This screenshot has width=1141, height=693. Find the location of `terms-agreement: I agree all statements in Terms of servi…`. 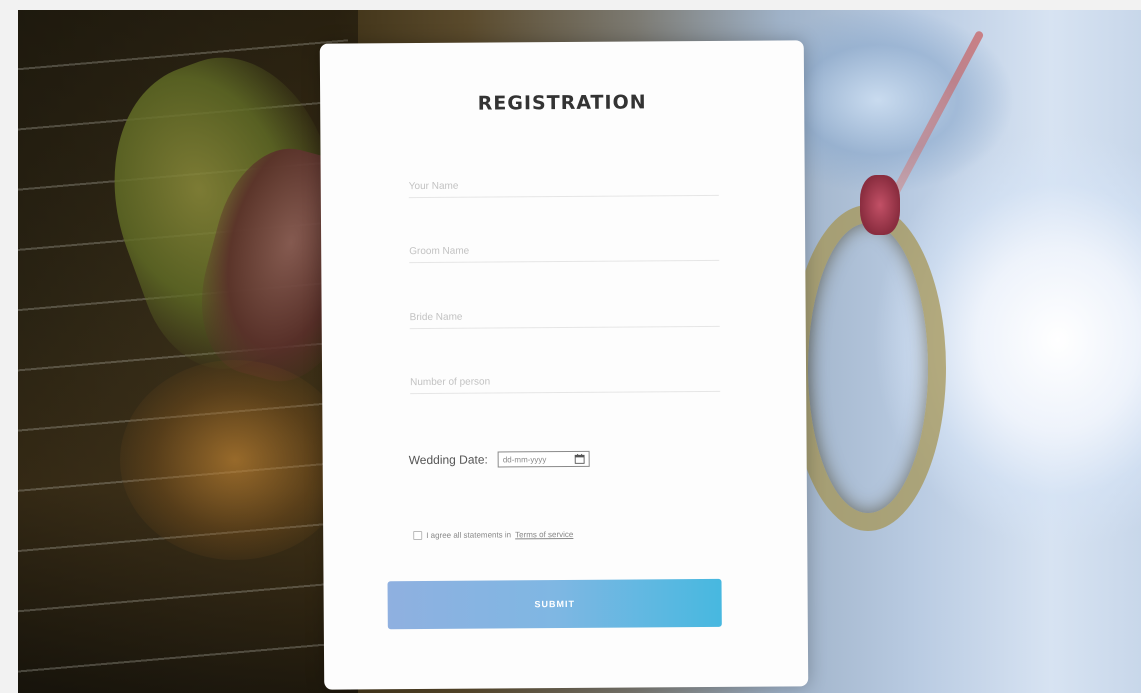

terms-agreement: I agree all statements in Terms of servi… is located at coordinates (493, 535).